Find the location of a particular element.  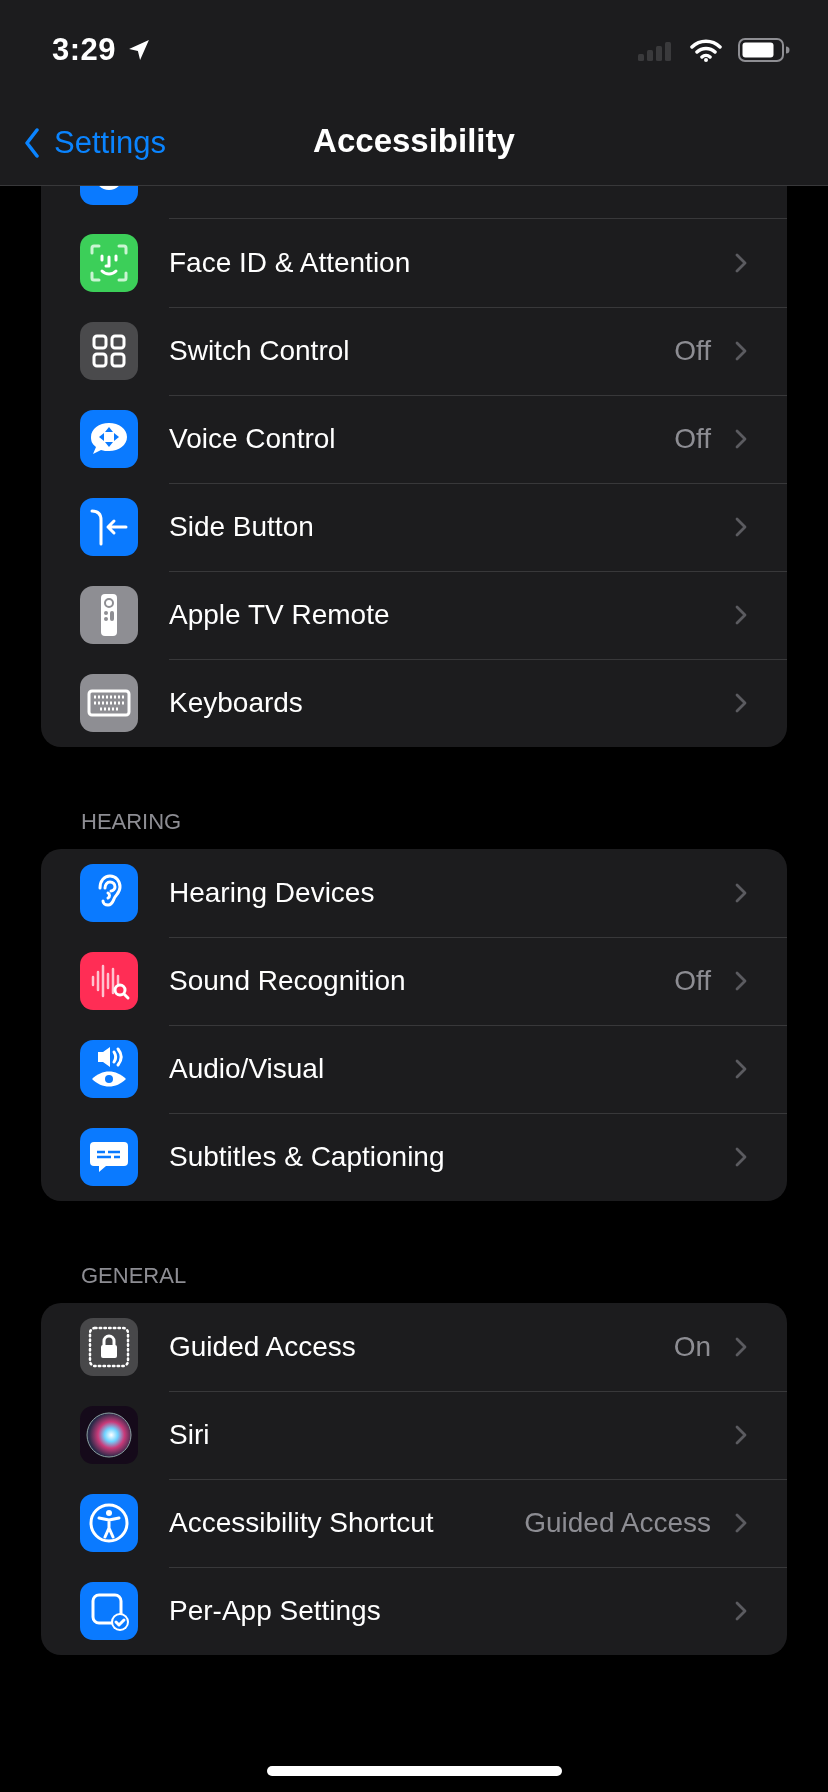

waveform-icon is located at coordinates (109, 981).